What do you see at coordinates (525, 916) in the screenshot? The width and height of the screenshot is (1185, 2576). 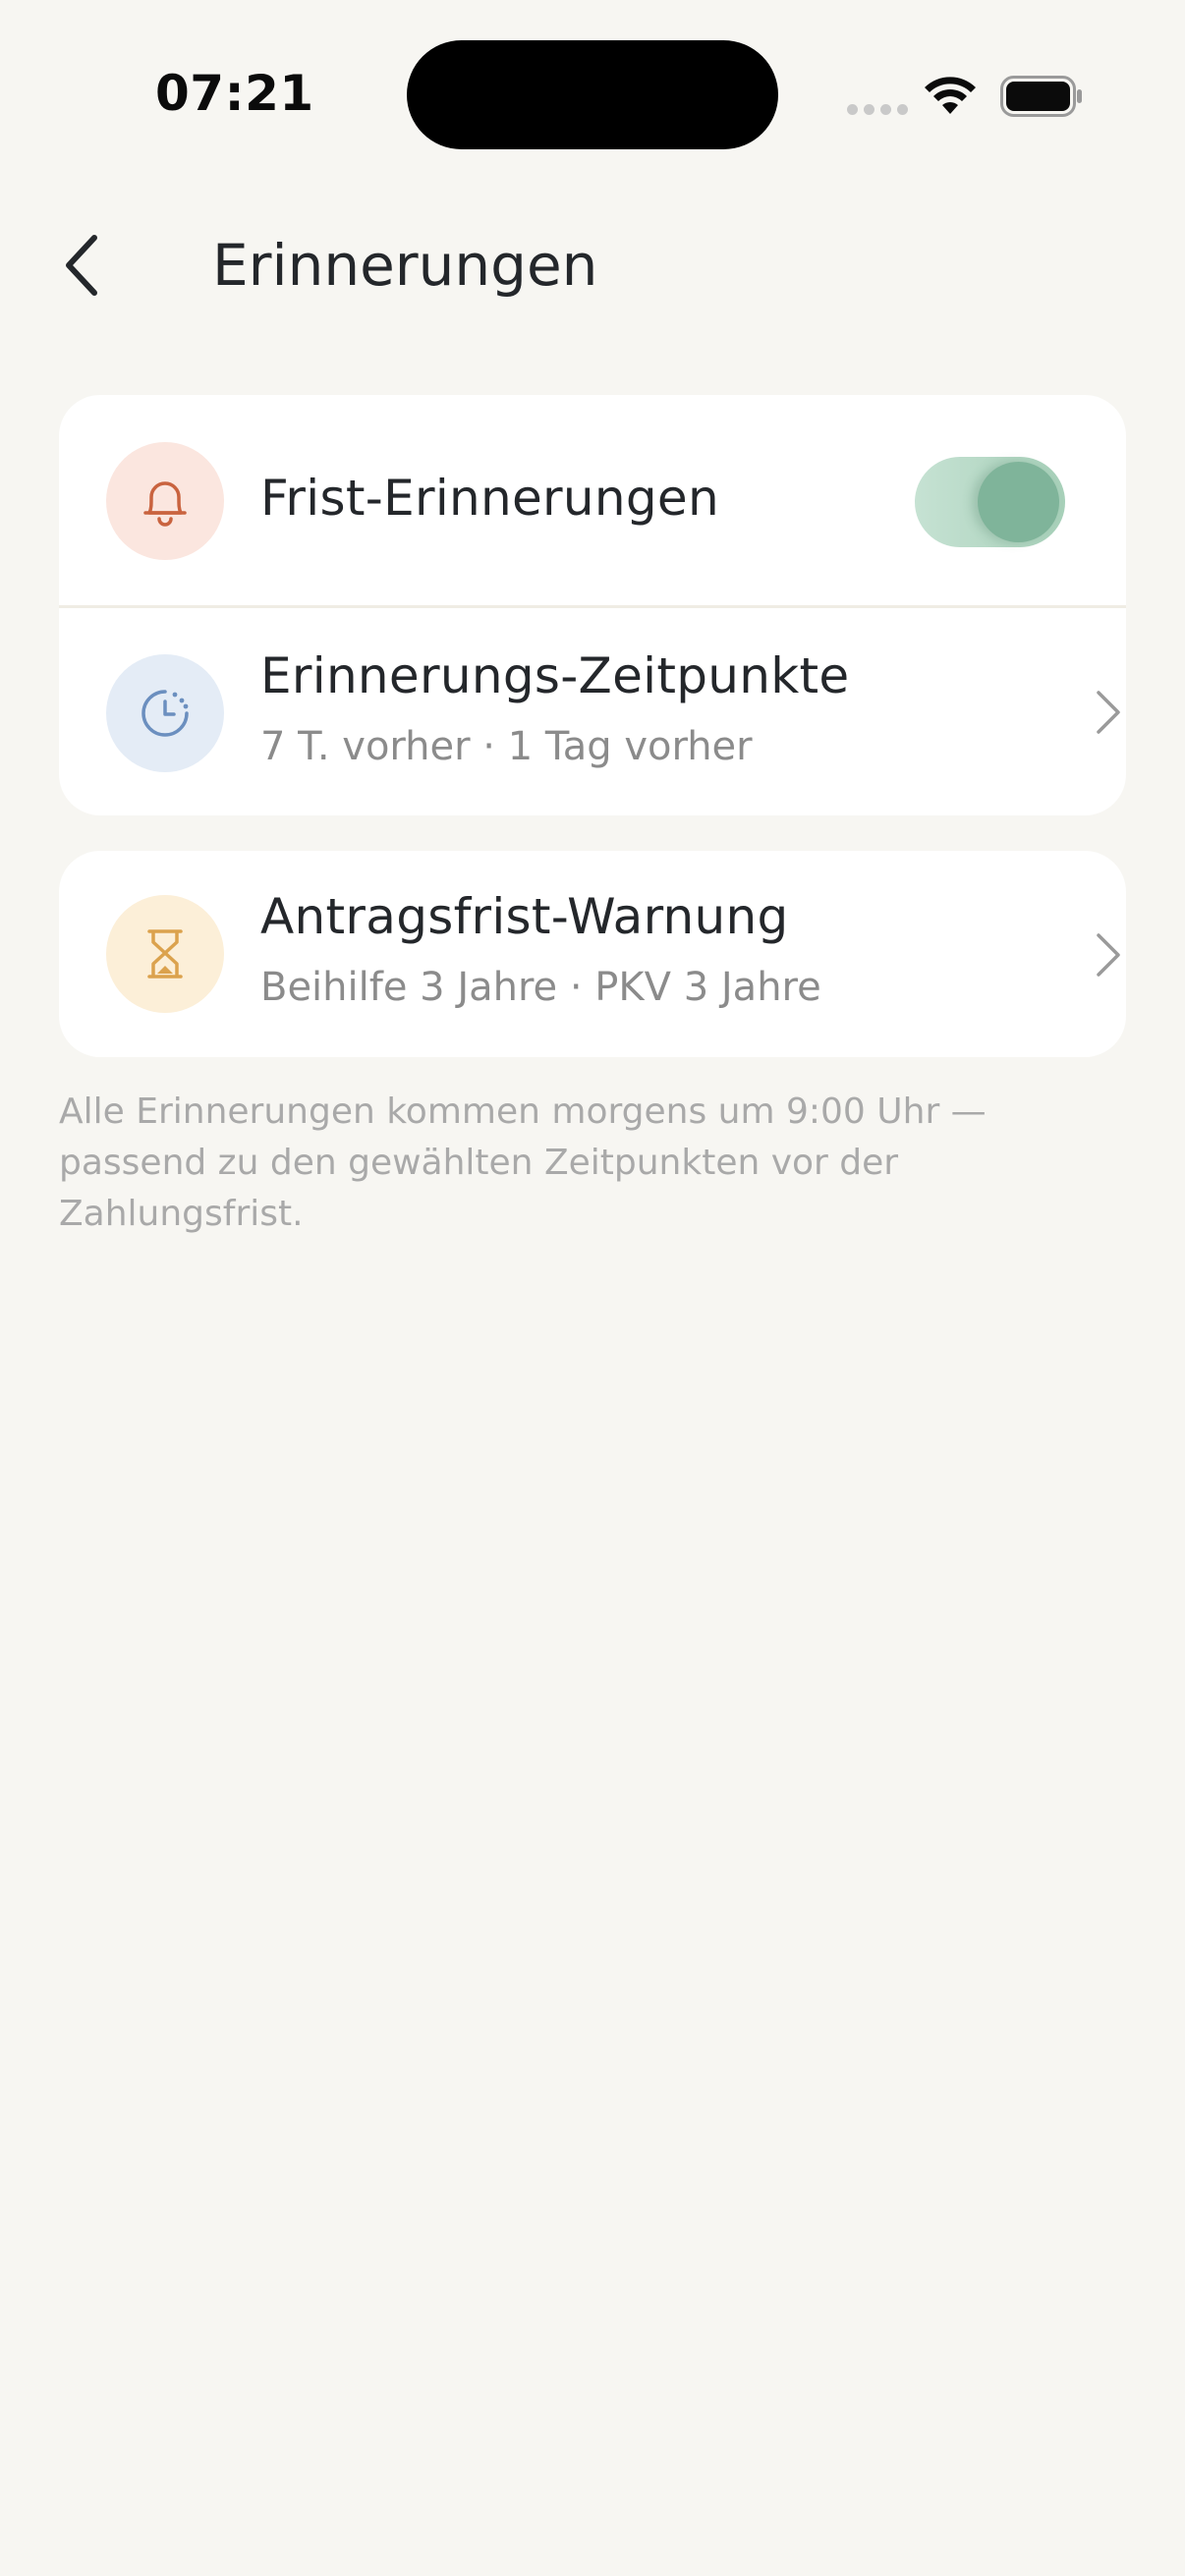 I see `application-deadline-warning-title: Antragsfrist-Warnung` at bounding box center [525, 916].